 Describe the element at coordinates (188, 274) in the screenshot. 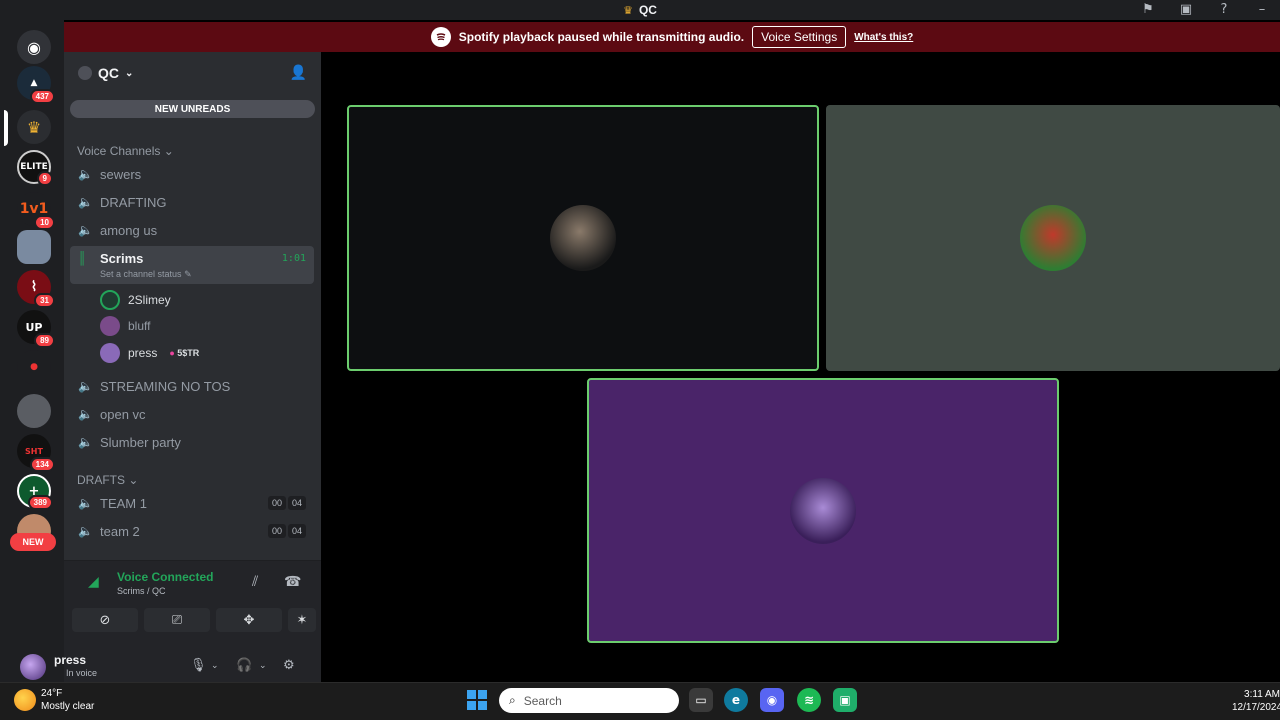

I see `pencil-icon: ✎` at that location.